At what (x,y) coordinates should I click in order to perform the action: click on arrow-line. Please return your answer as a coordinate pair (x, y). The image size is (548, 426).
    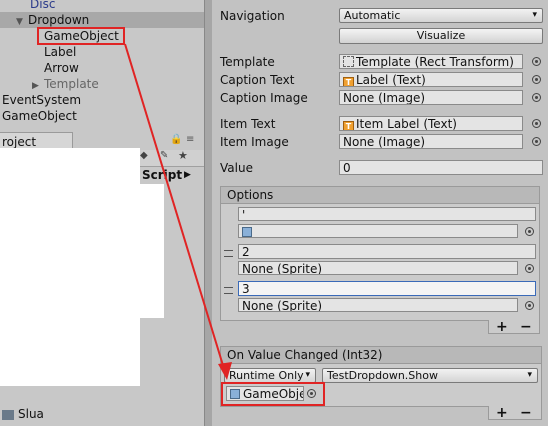
    Looking at the image, I should click on (175, 208).